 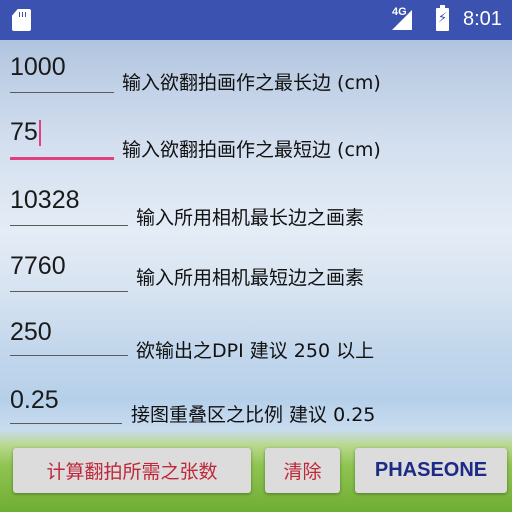 What do you see at coordinates (45, 200) in the screenshot?
I see `camera-long-pixels-value: 10328` at bounding box center [45, 200].